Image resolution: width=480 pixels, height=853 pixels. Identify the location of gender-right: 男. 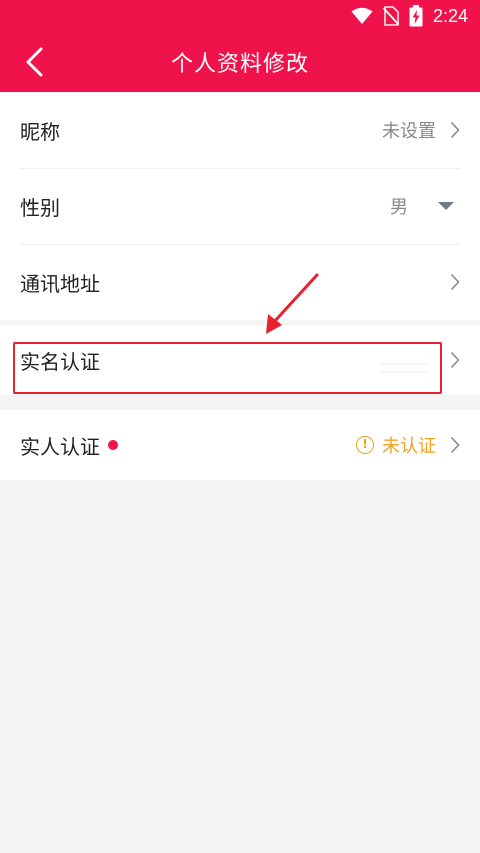
(425, 206).